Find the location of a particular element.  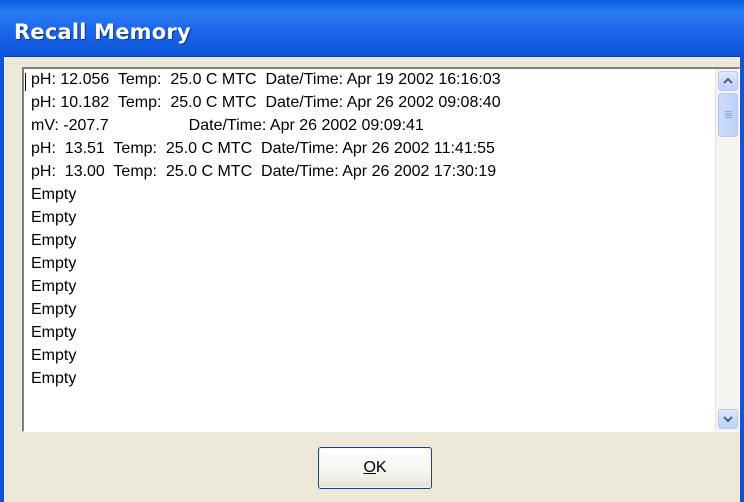

text-caret is located at coordinates (25, 82).